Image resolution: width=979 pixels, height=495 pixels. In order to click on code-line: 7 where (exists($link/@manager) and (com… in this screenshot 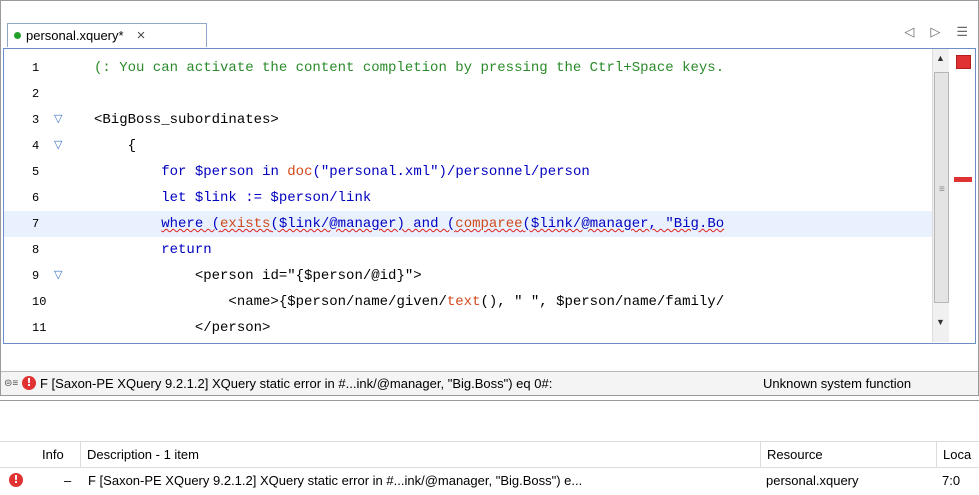, I will do `click(468, 224)`.